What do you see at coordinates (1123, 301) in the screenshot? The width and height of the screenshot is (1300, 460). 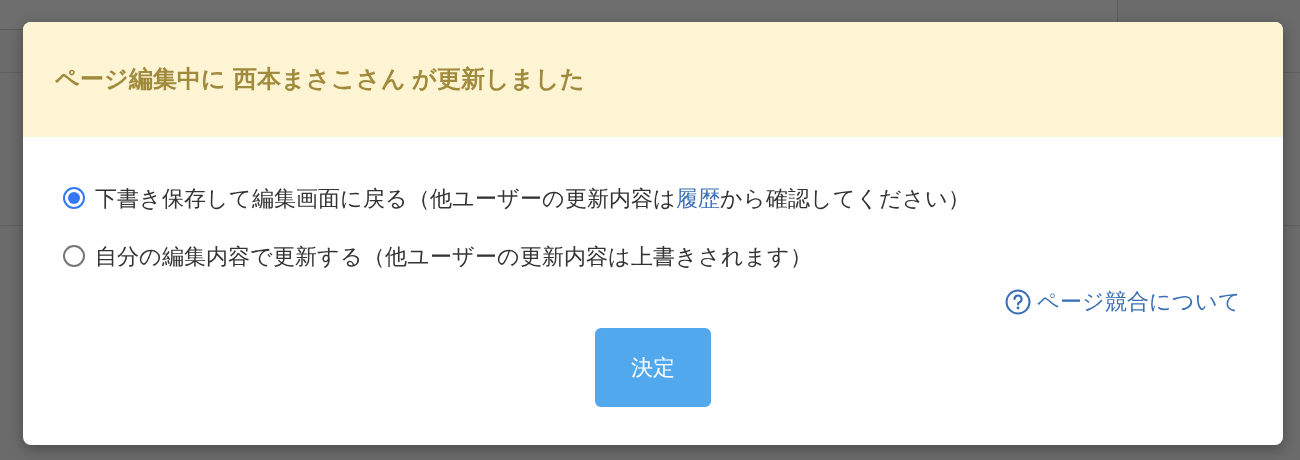 I see `help-link: ページ競合について` at bounding box center [1123, 301].